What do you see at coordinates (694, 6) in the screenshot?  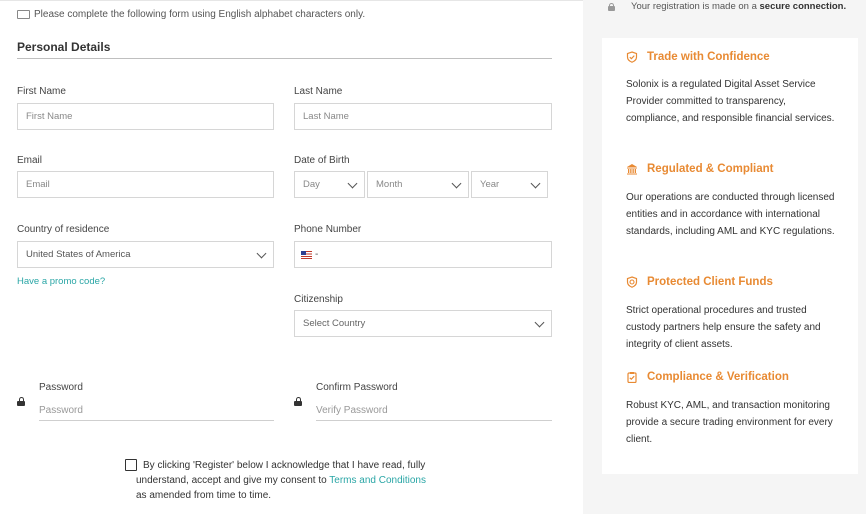 I see `secure-prefix: Your registration is made on a` at bounding box center [694, 6].